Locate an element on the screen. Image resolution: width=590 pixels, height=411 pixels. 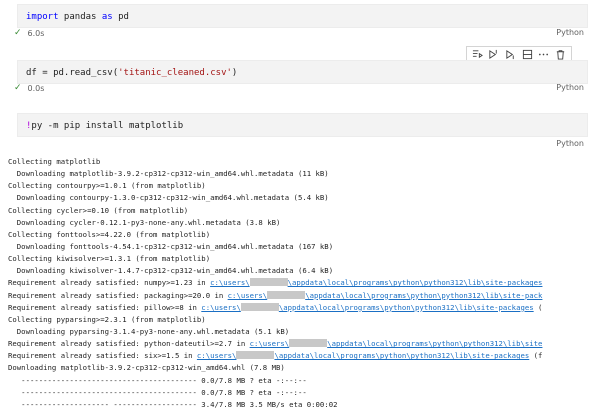
code-token: pandas is located at coordinates (80, 17).